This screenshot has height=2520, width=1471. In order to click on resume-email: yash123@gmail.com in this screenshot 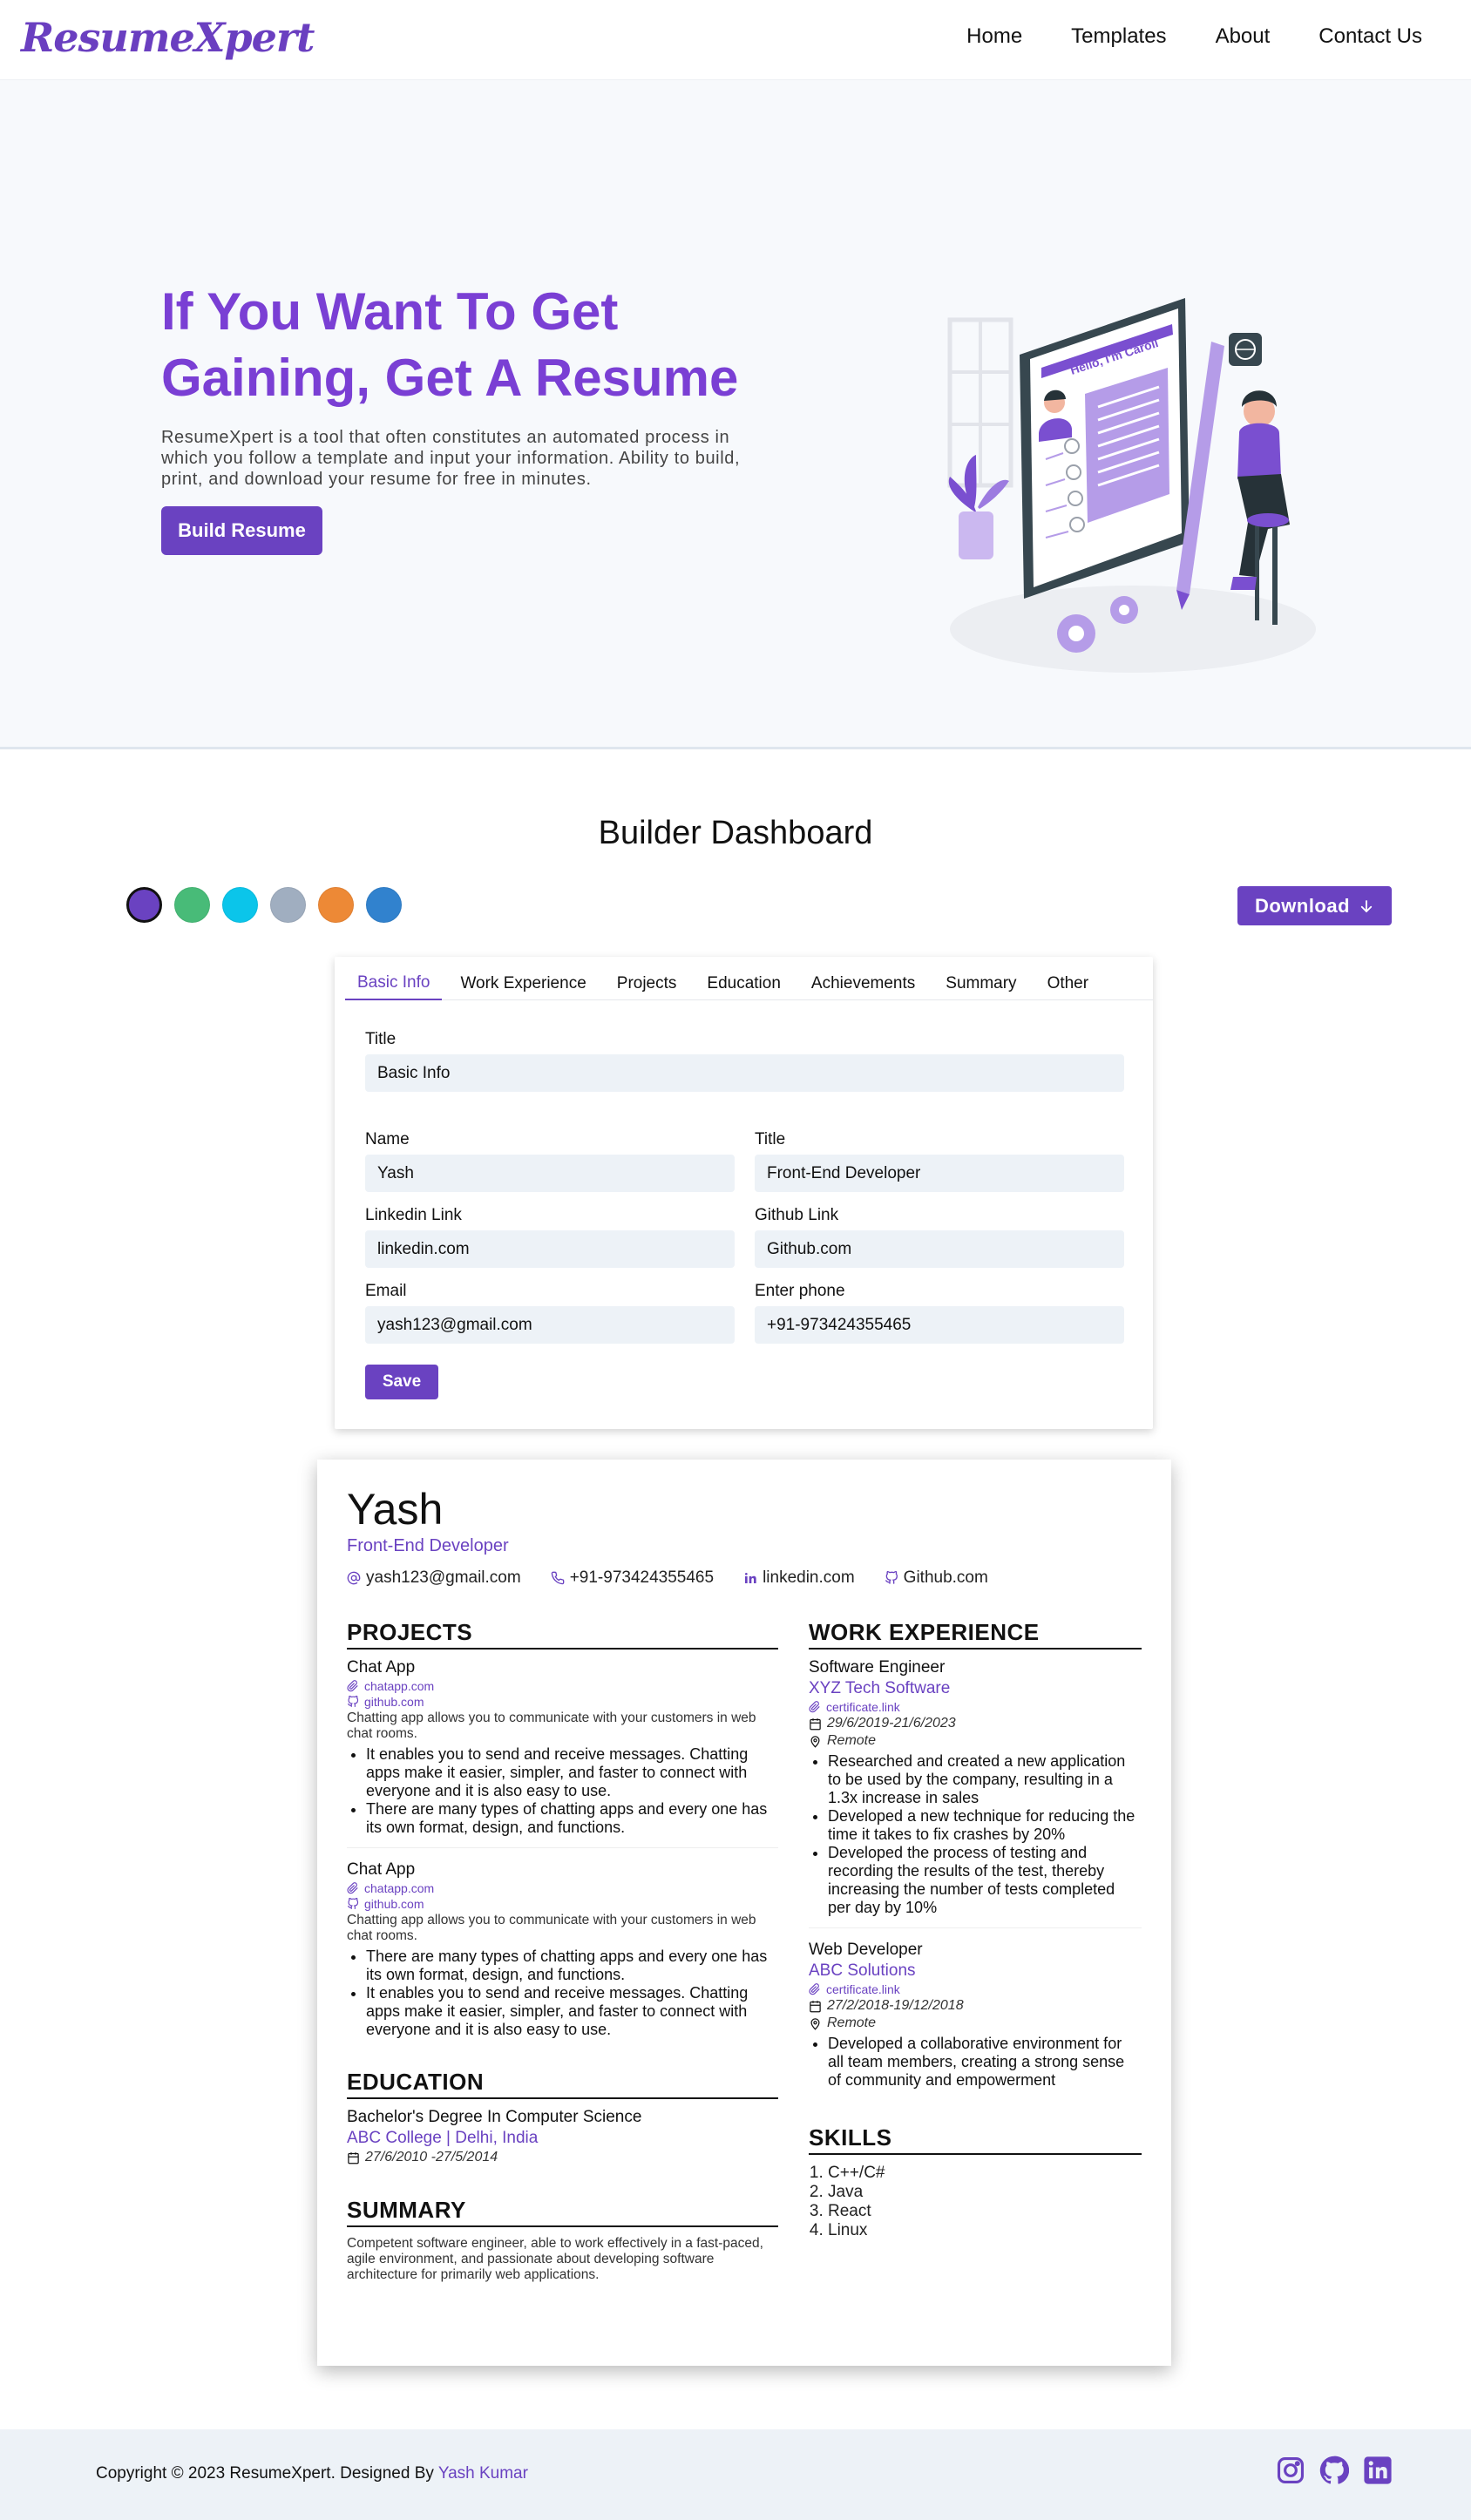, I will do `click(434, 1578)`.